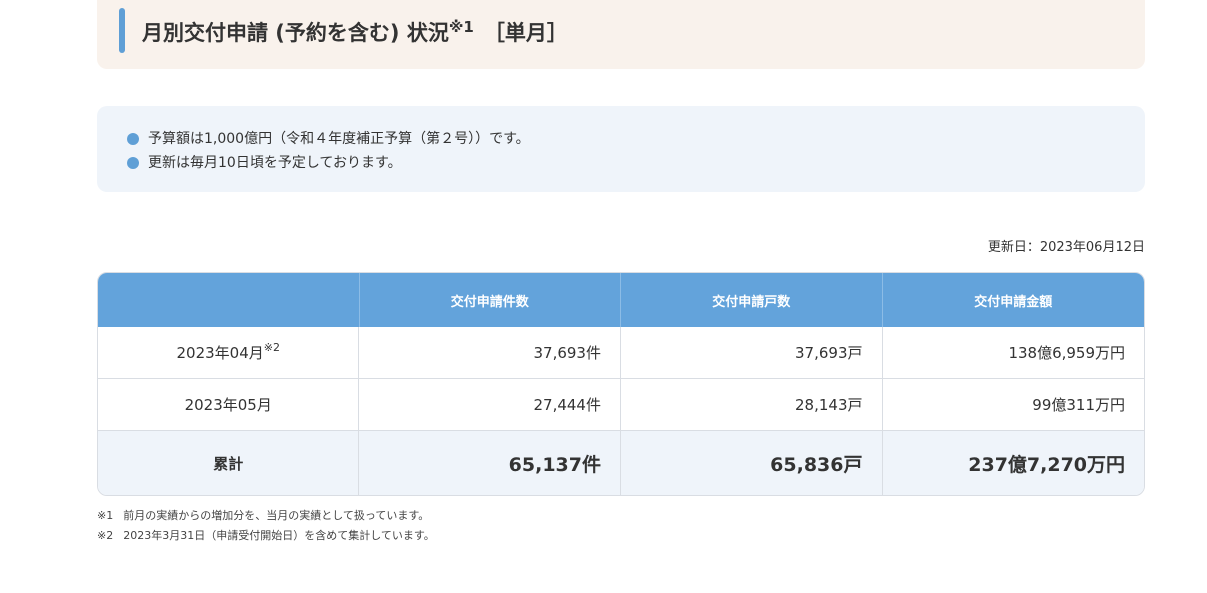 The image size is (1207, 593). I want to click on page-title-text: 月別交付申請 (予約を含む) 状況, so click(295, 33).